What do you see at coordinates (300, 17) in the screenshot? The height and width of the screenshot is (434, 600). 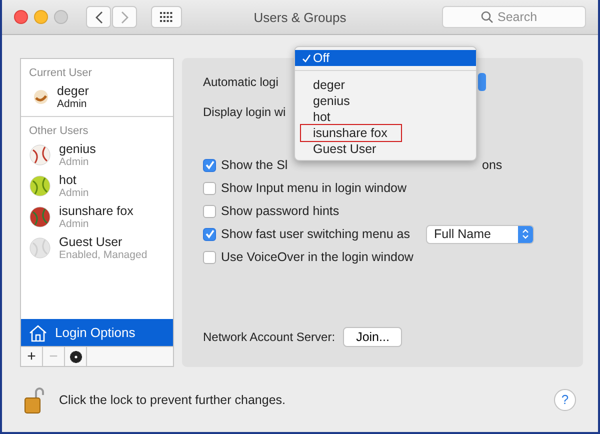 I see `window-title: Users & Groups` at bounding box center [300, 17].